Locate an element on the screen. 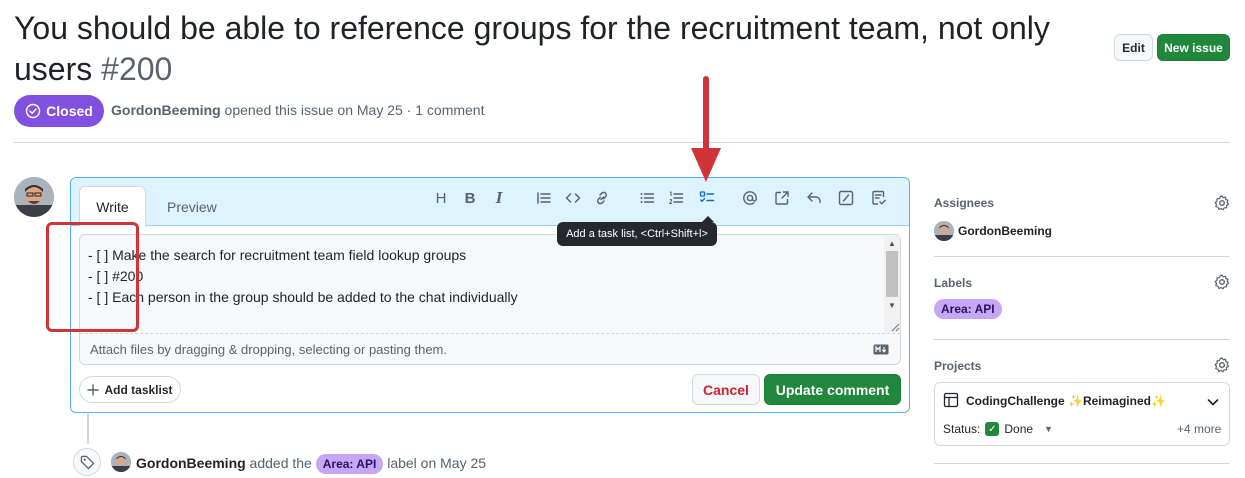  header-divider is located at coordinates (622, 142).